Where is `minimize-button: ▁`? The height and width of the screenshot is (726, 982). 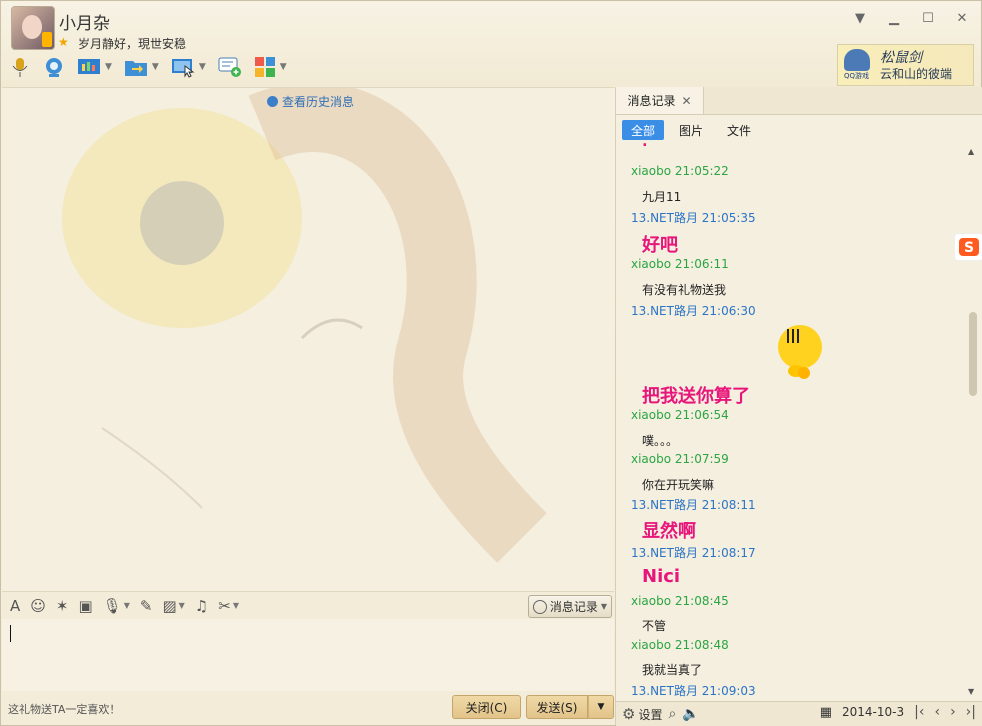 minimize-button: ▁ is located at coordinates (894, 18).